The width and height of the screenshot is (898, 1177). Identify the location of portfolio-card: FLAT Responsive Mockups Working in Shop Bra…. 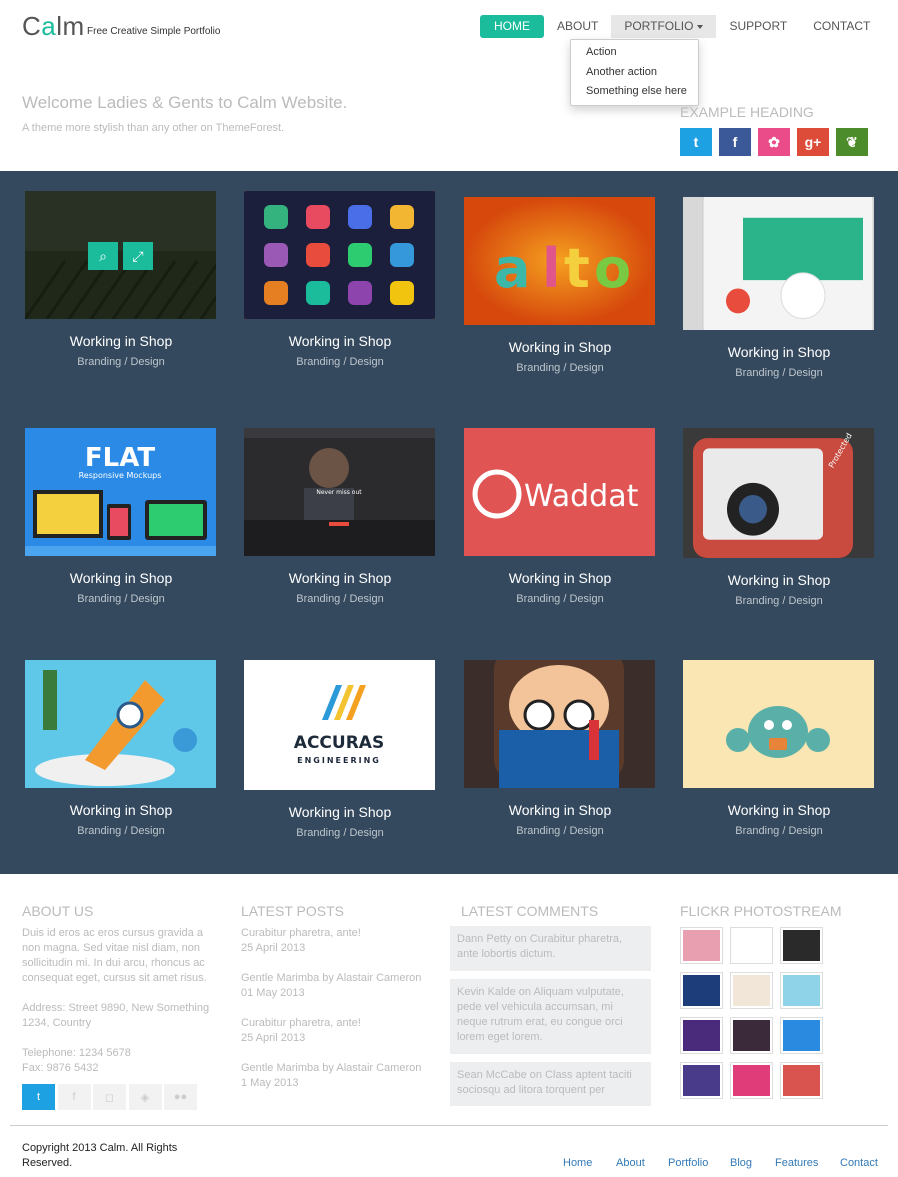
(121, 516).